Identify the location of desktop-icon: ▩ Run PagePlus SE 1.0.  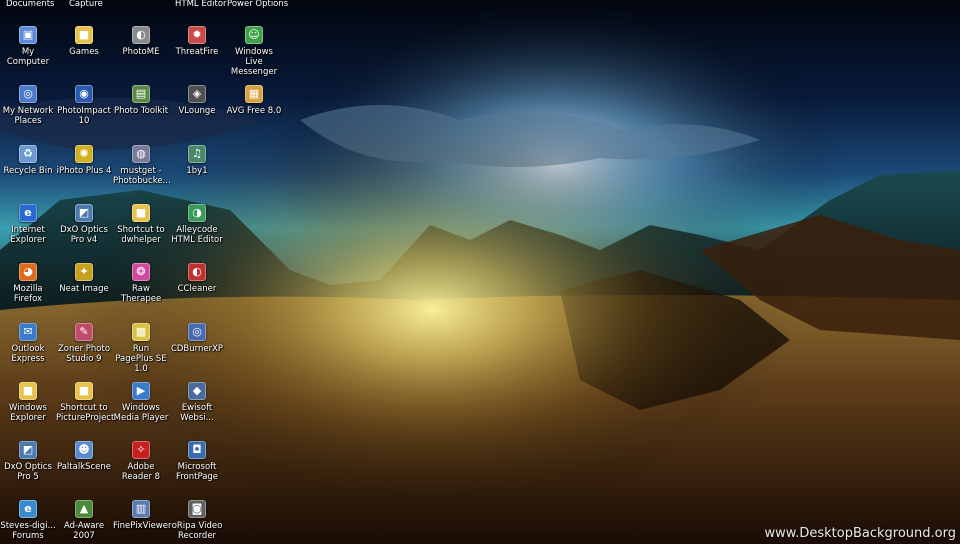
(141, 348).